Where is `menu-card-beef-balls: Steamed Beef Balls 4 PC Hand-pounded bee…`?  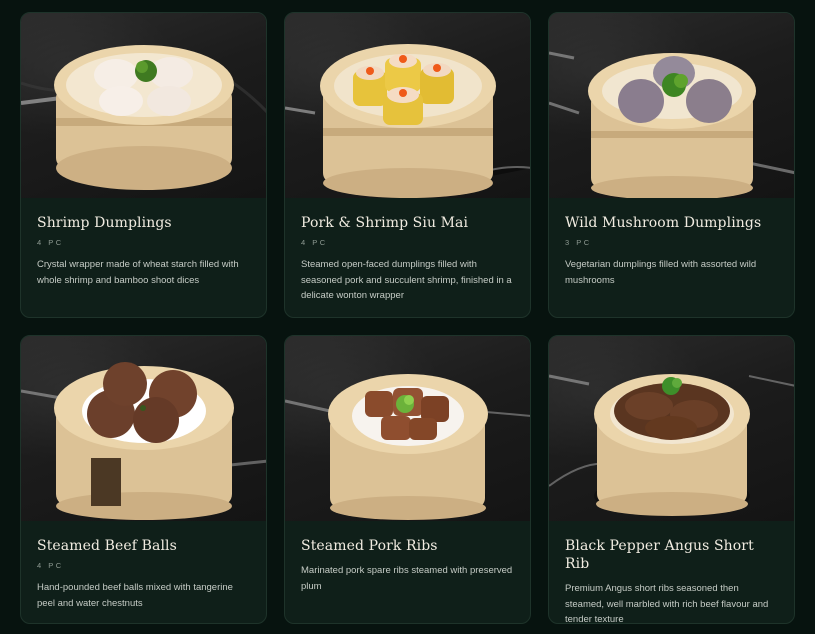 menu-card-beef-balls: Steamed Beef Balls 4 PC Hand-pounded bee… is located at coordinates (143, 479).